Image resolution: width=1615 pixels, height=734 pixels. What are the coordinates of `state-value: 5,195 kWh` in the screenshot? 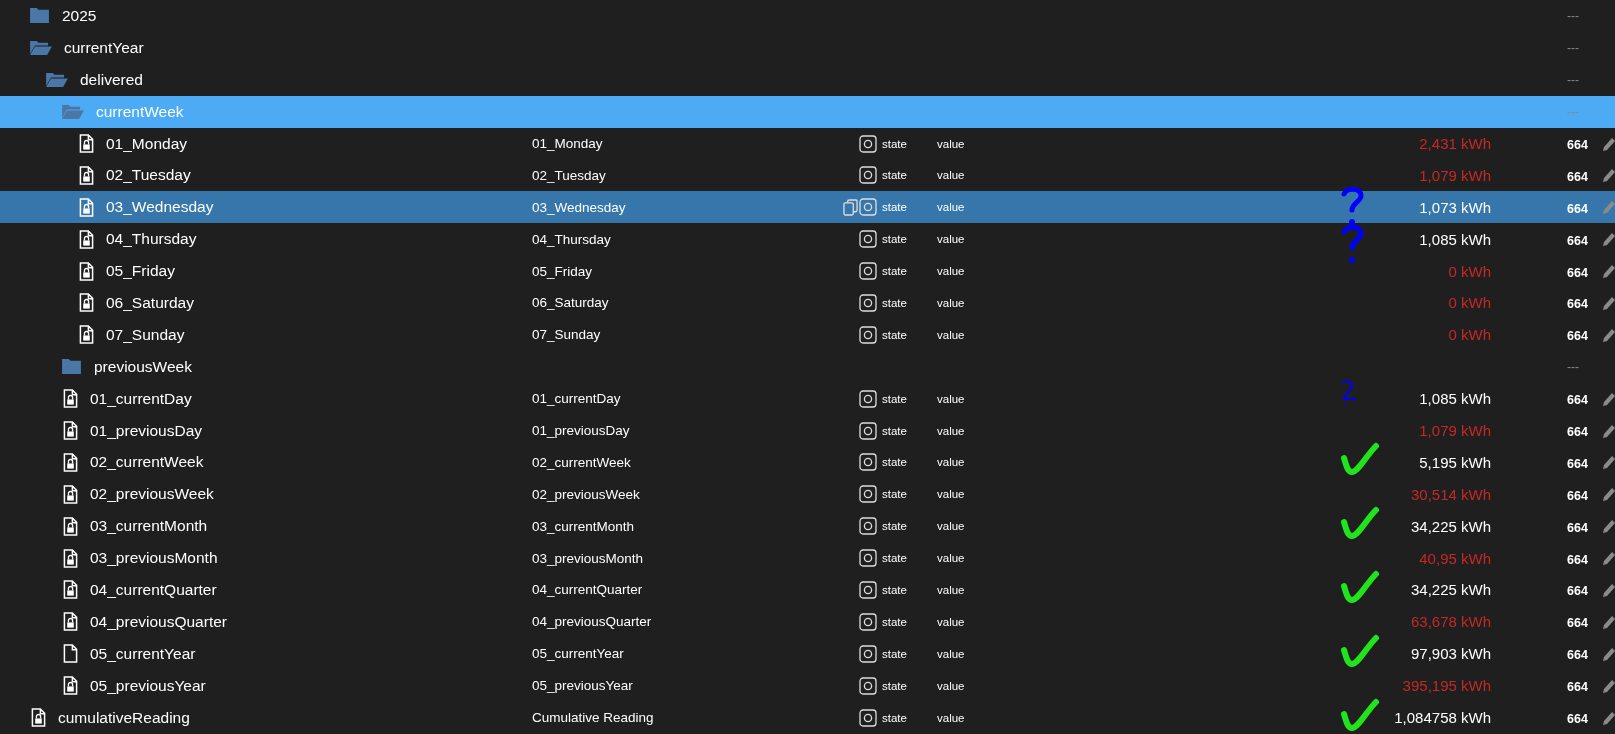 It's located at (1455, 462).